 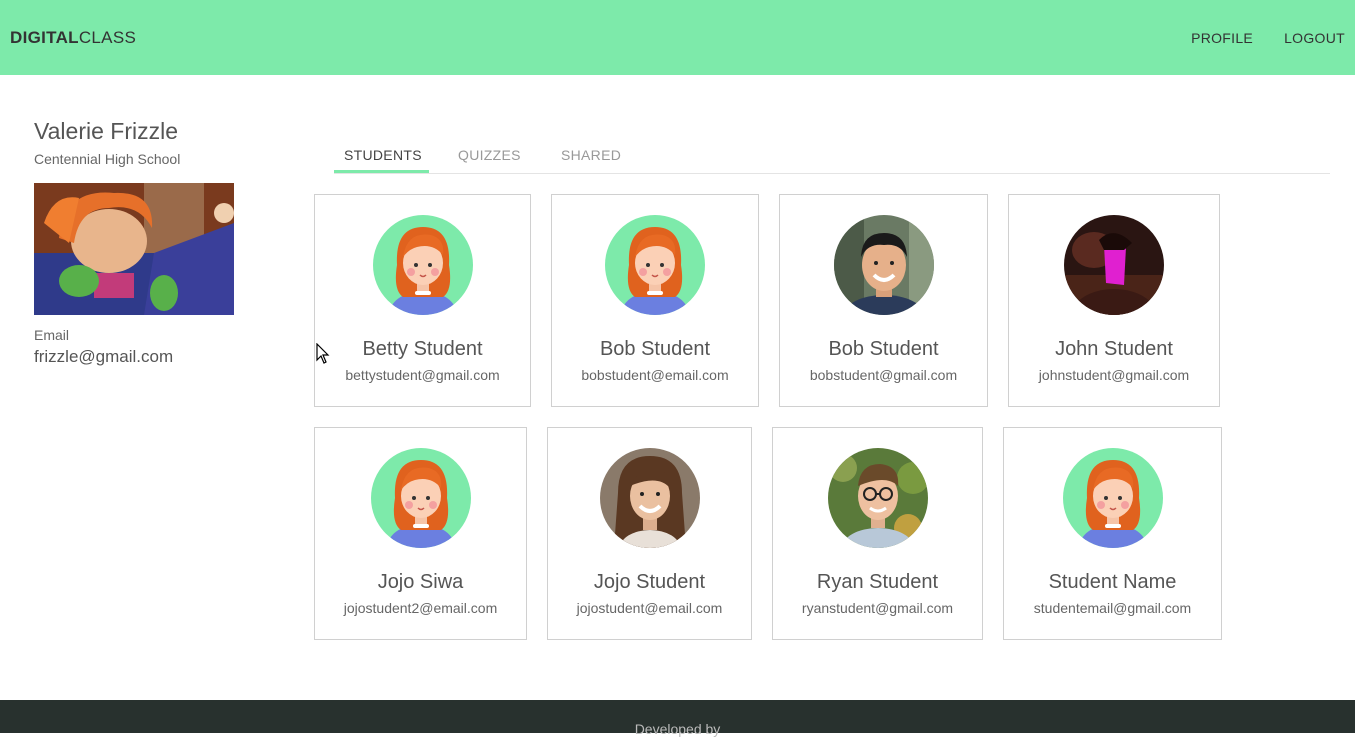 I want to click on brand-rest: CLASS, so click(x=107, y=37).